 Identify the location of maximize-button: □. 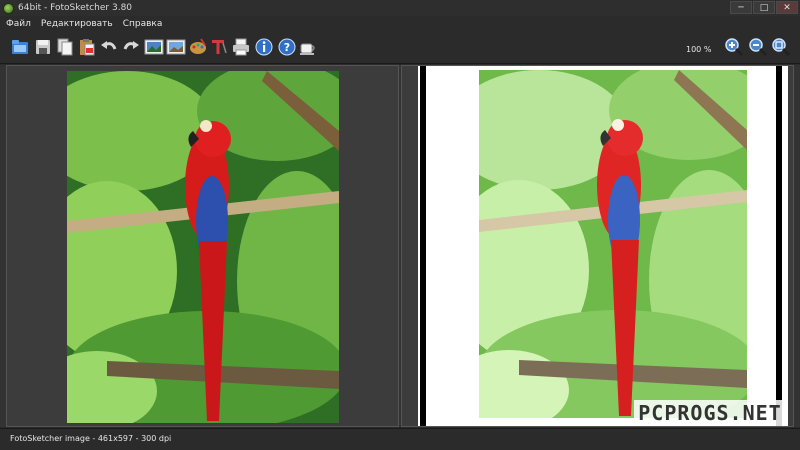
(764, 7).